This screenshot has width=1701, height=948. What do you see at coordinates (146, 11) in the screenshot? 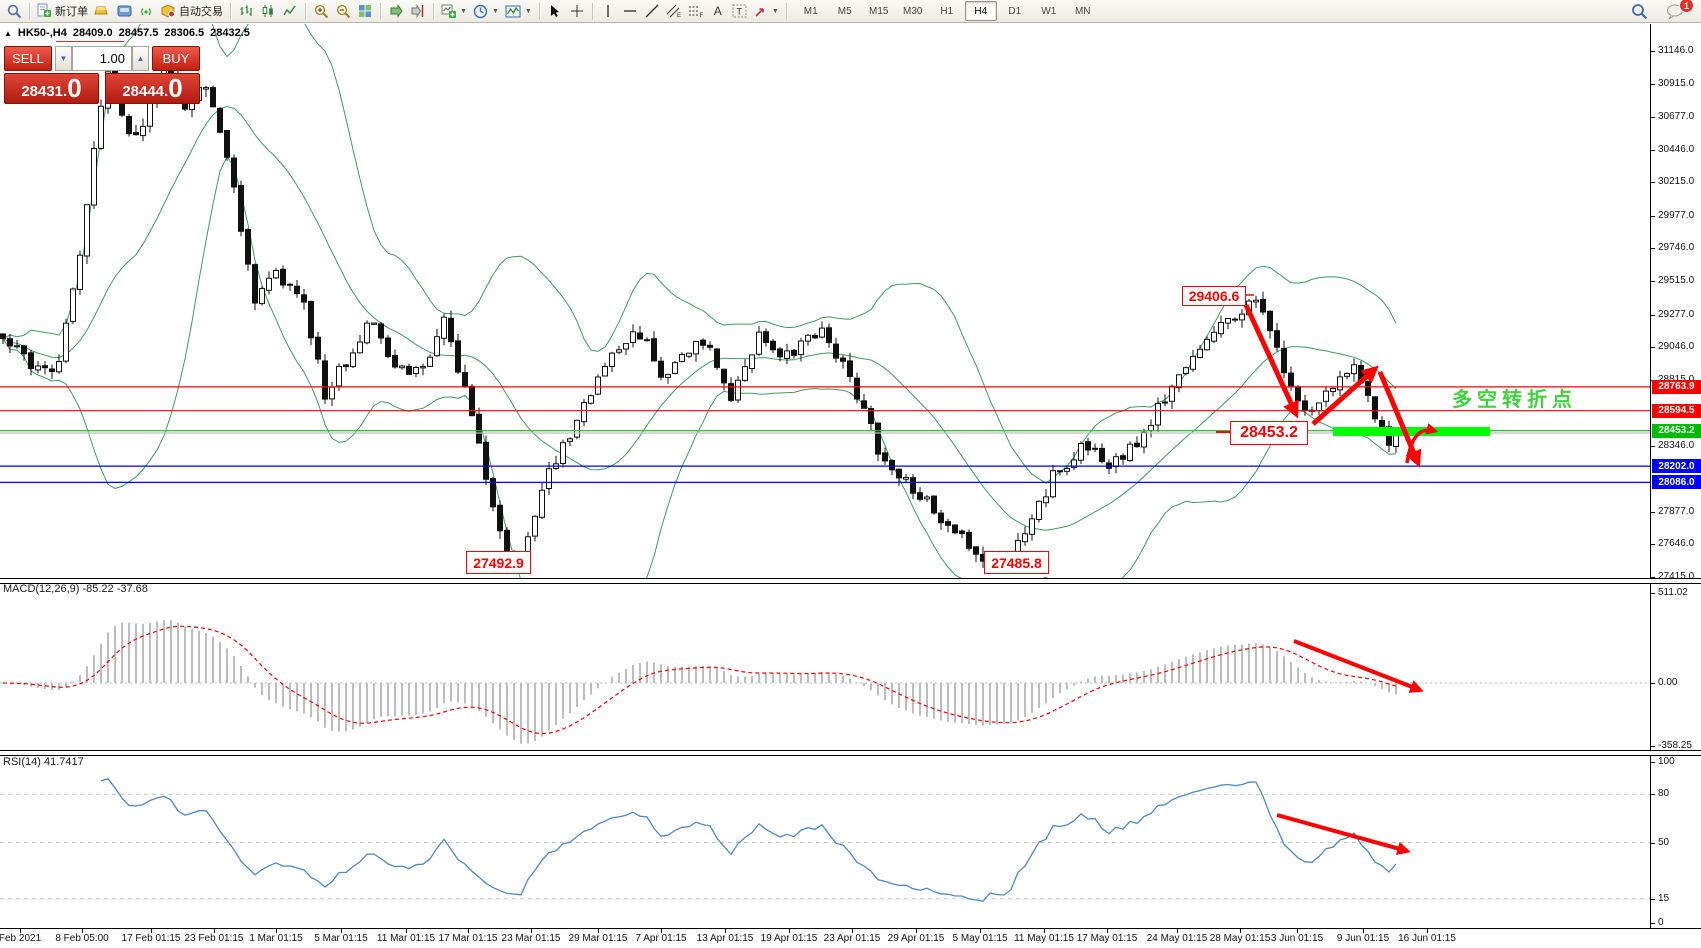
I see `signals-button` at bounding box center [146, 11].